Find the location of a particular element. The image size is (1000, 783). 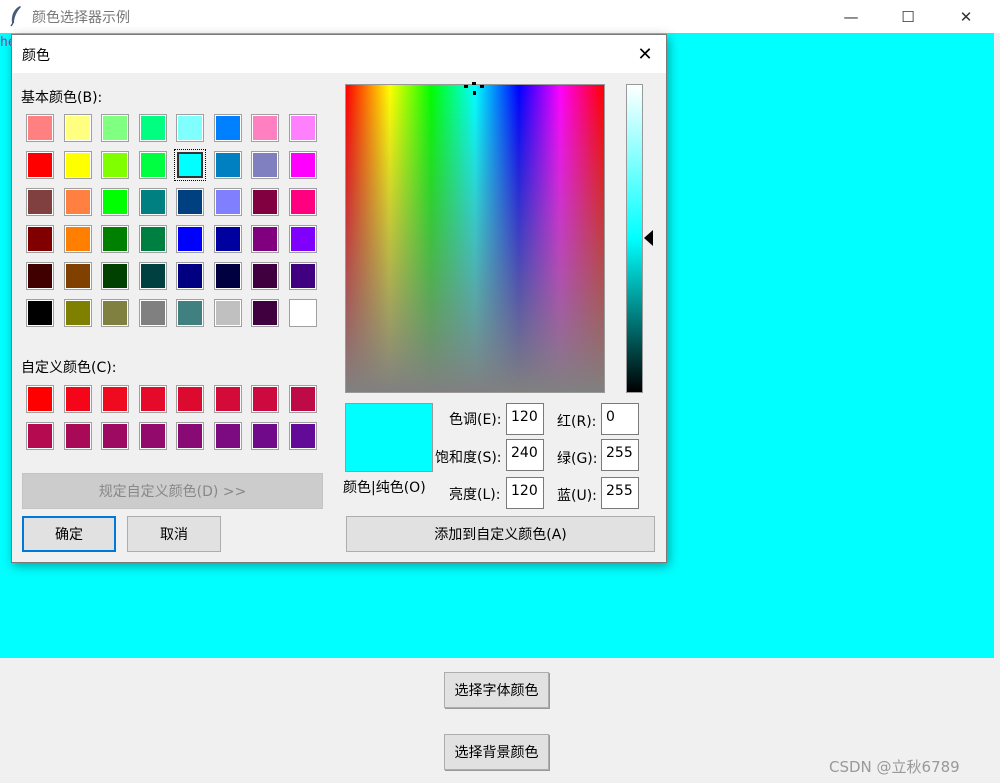

choose-bg-color-button: 选择背景颜色 is located at coordinates (496, 752).